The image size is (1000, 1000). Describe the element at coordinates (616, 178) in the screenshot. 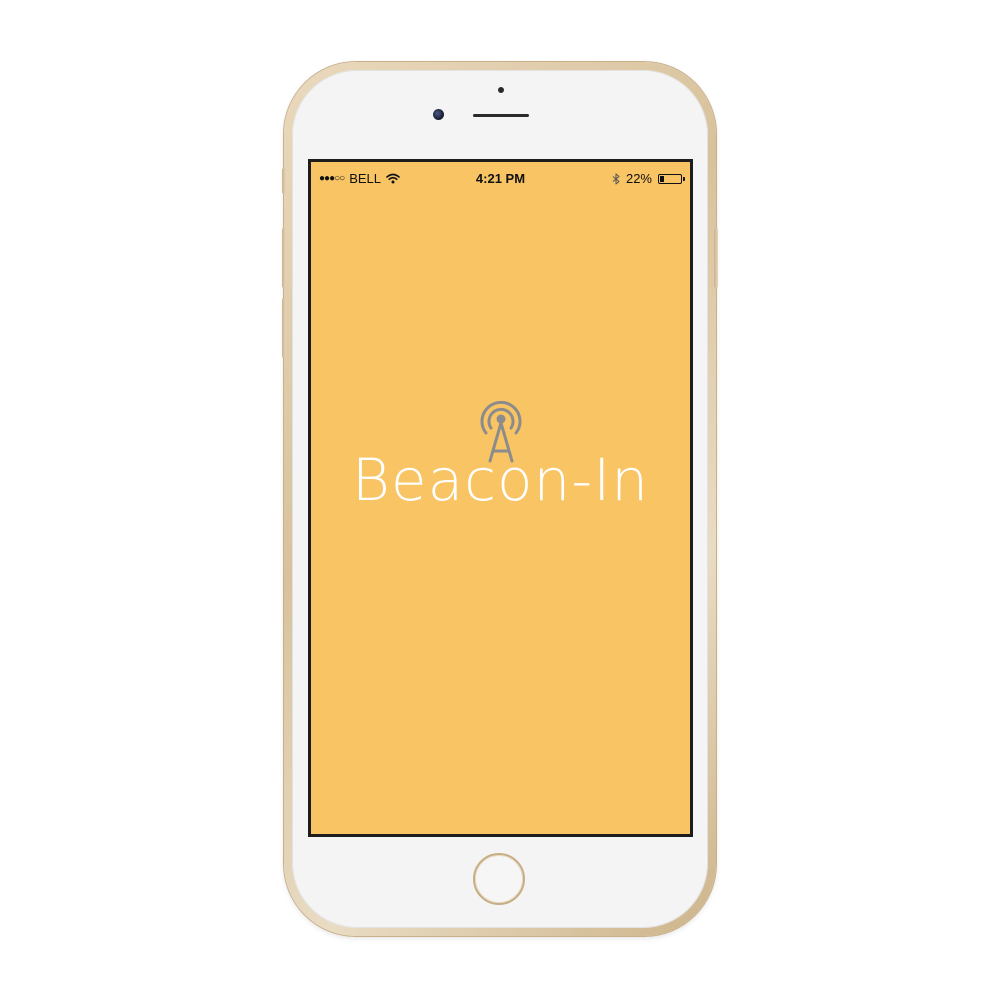

I see `bluetooth-icon` at that location.